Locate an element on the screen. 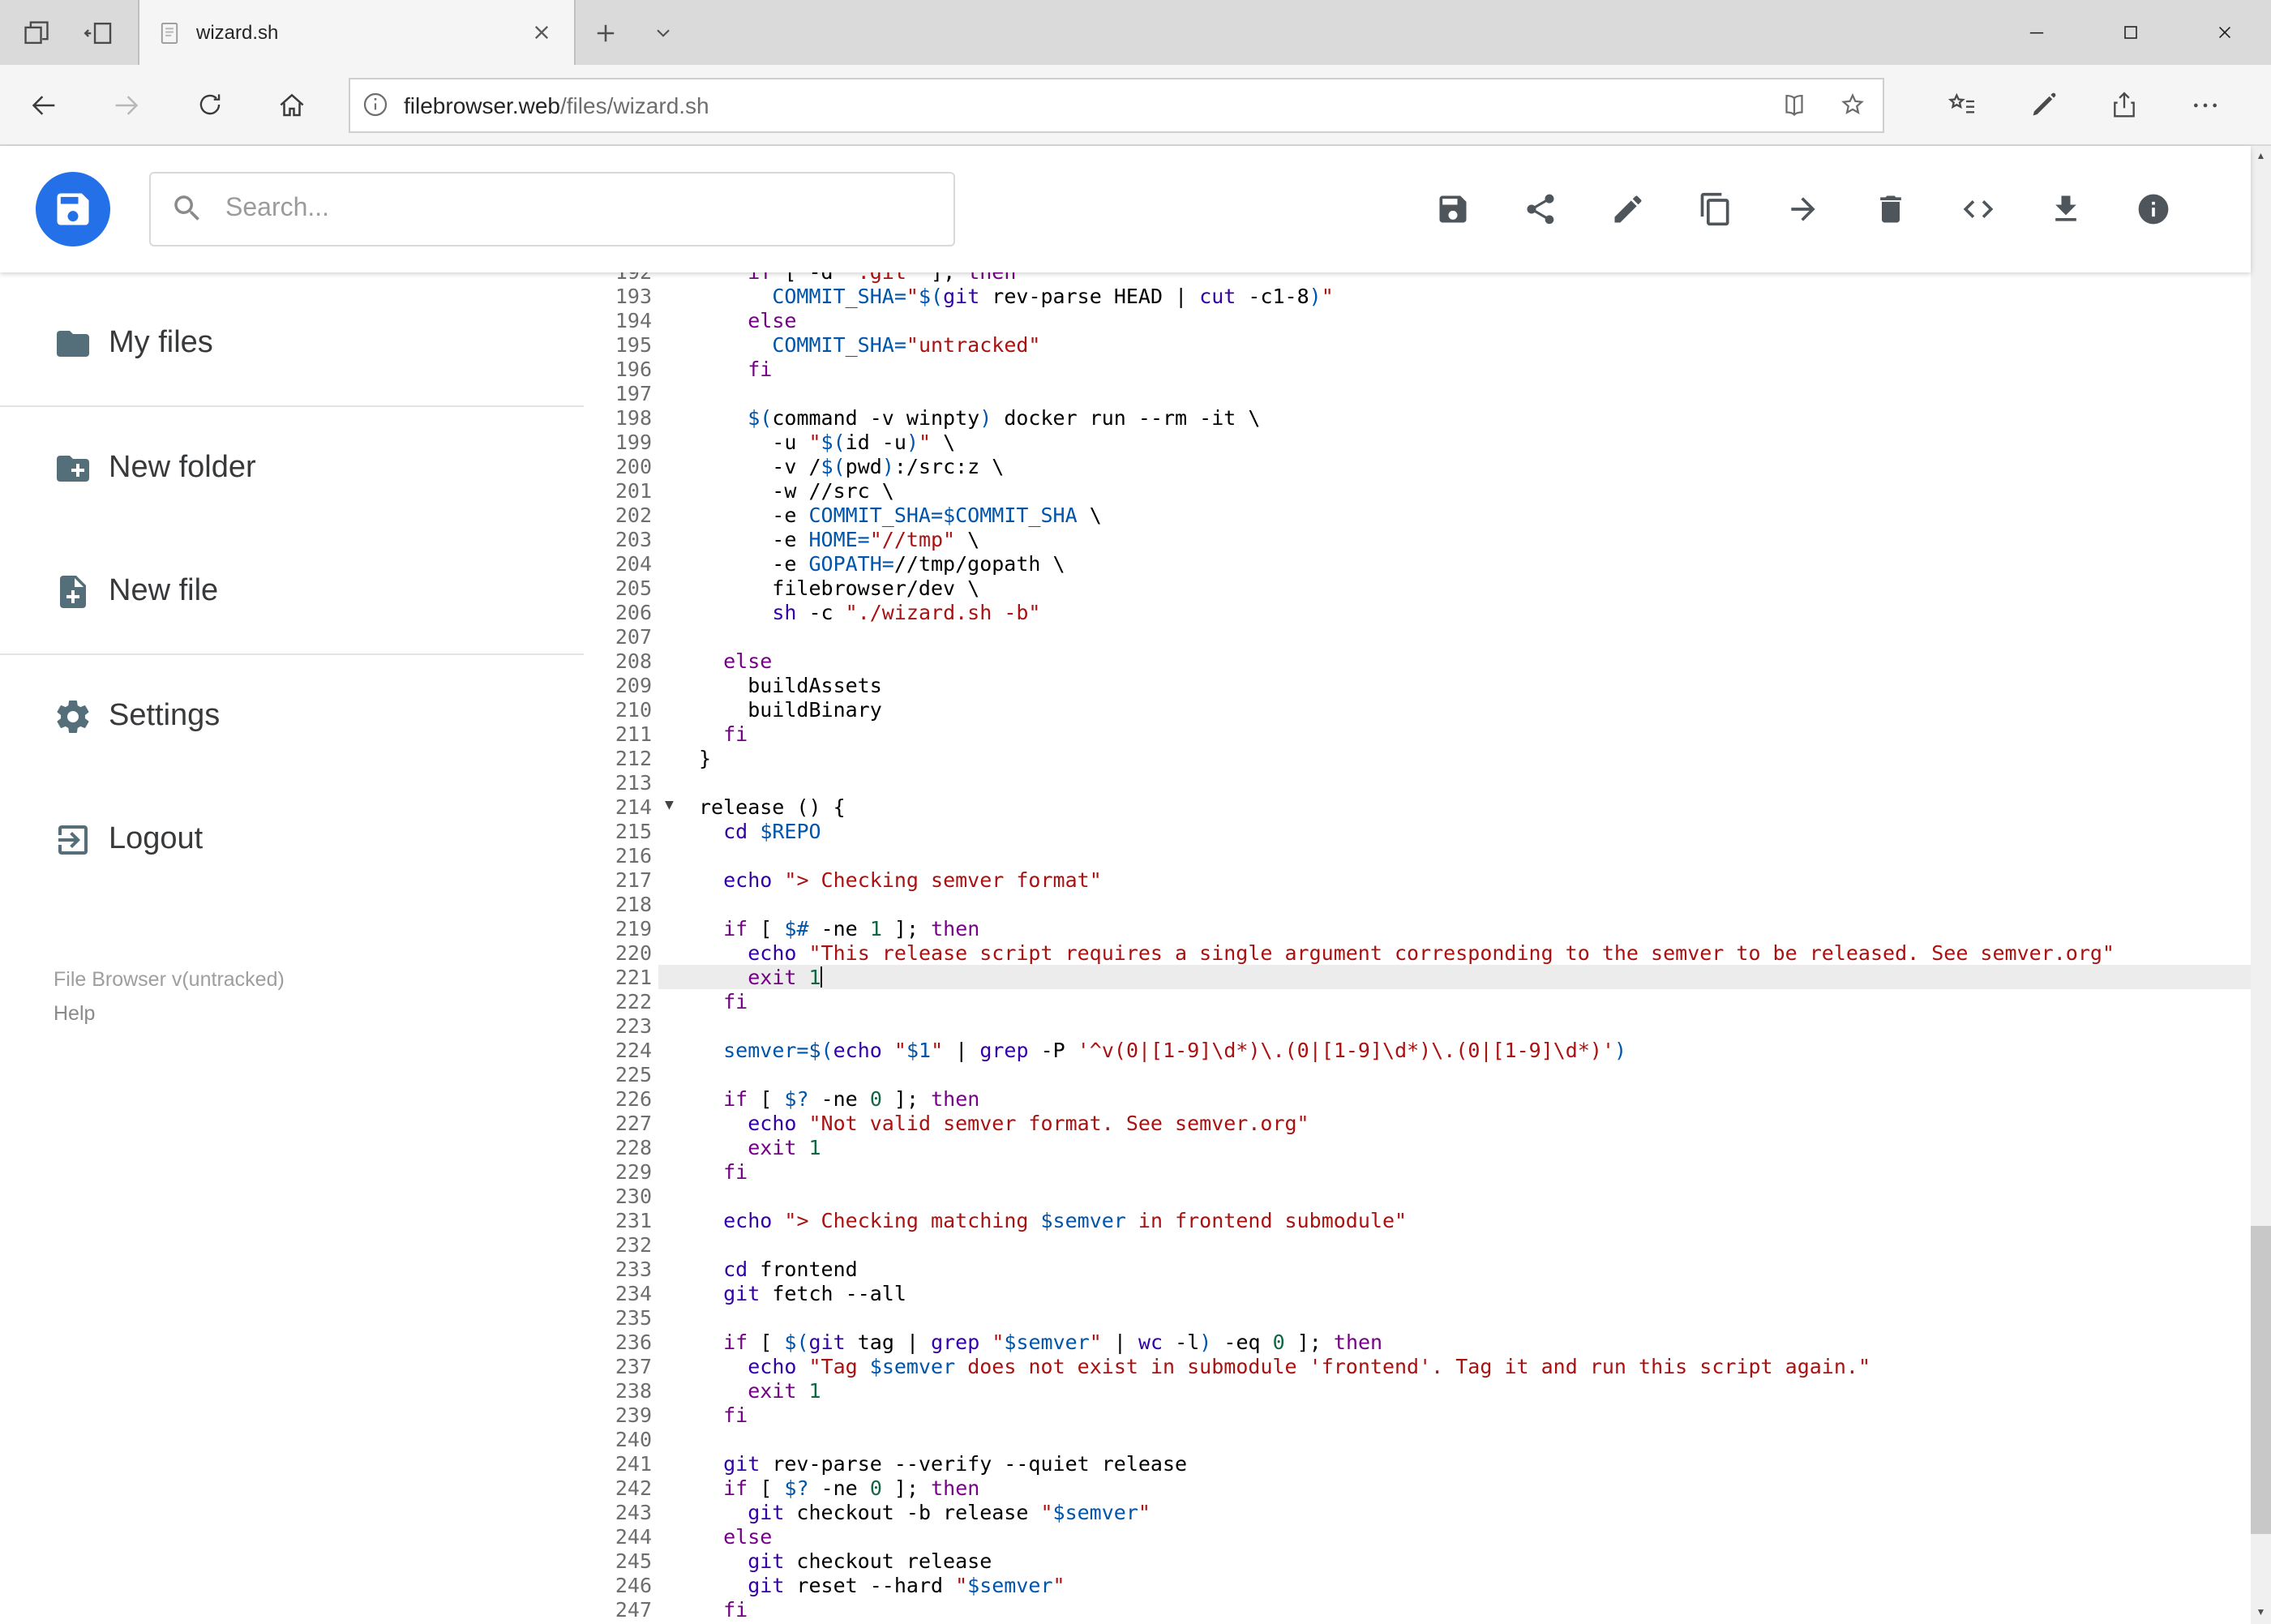  new-tab-button is located at coordinates (605, 33).